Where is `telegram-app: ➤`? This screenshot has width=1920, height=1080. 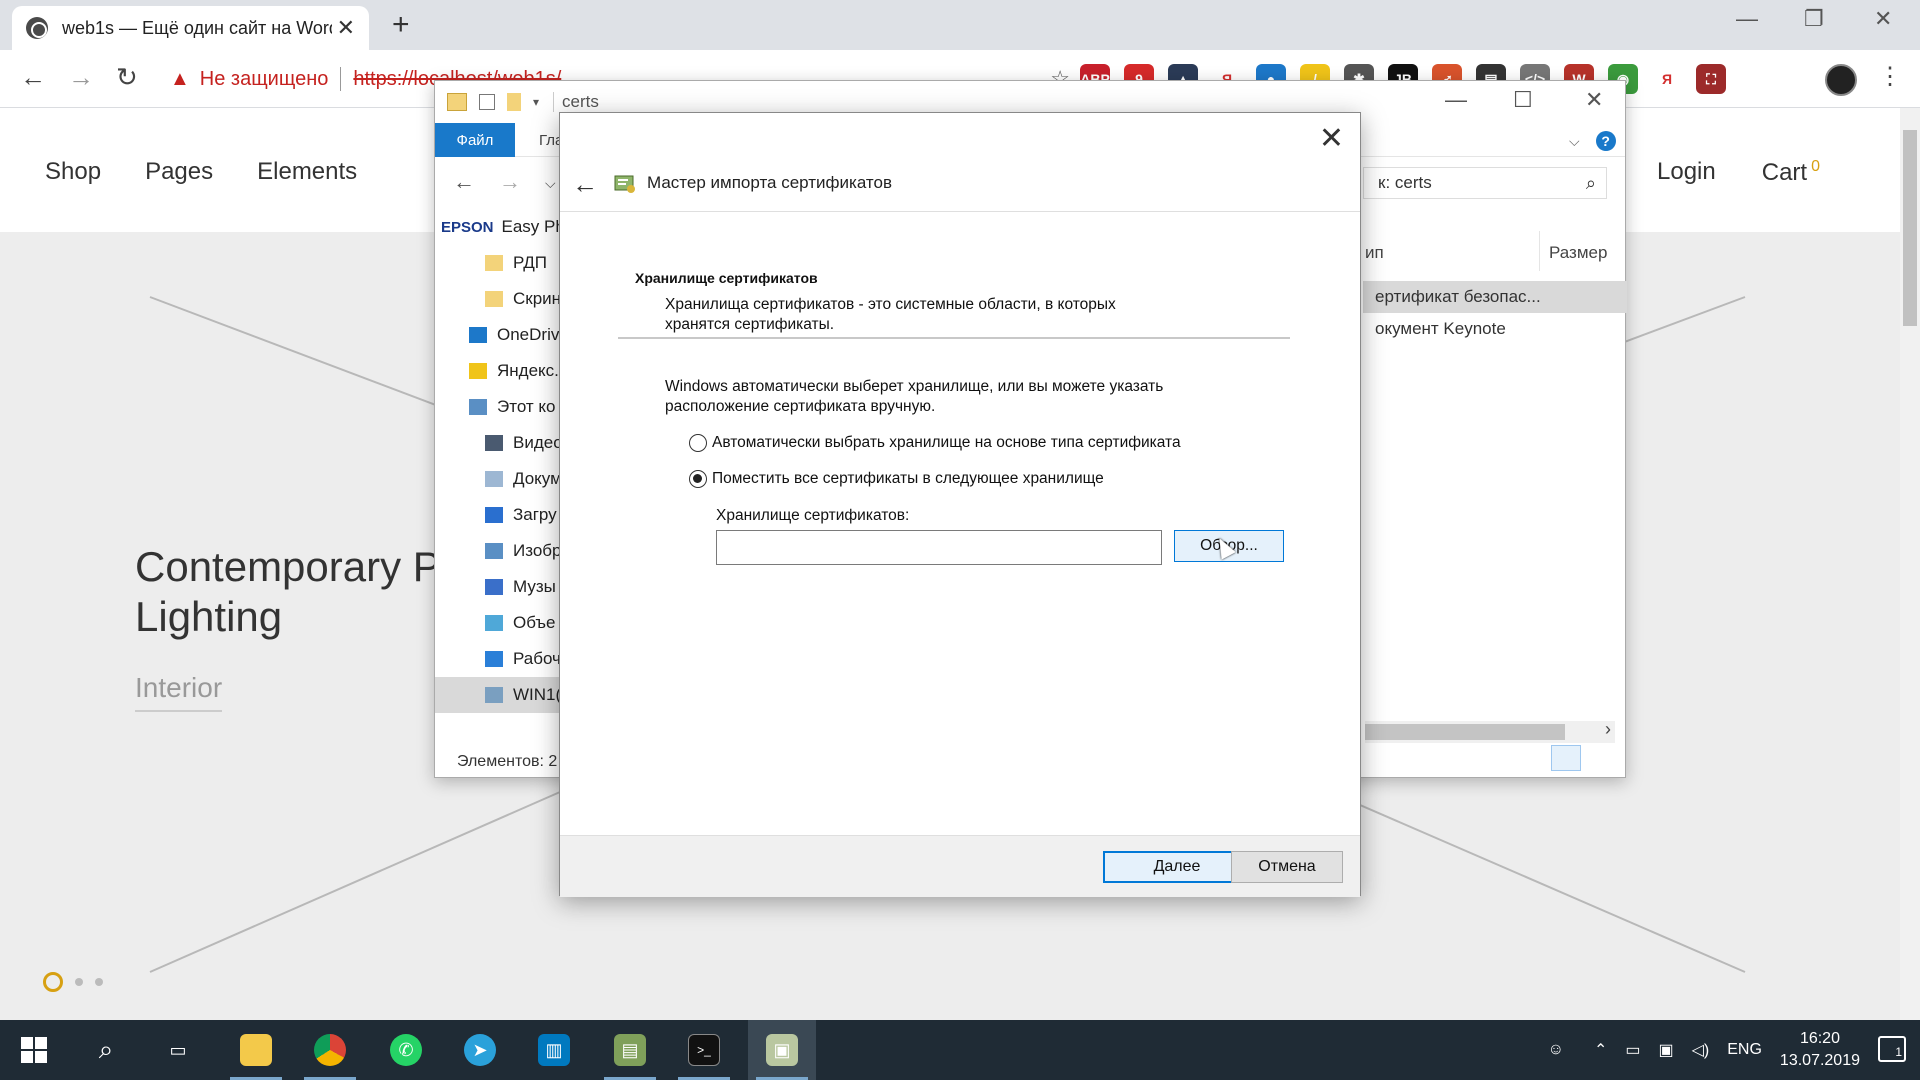 telegram-app: ➤ is located at coordinates (480, 1050).